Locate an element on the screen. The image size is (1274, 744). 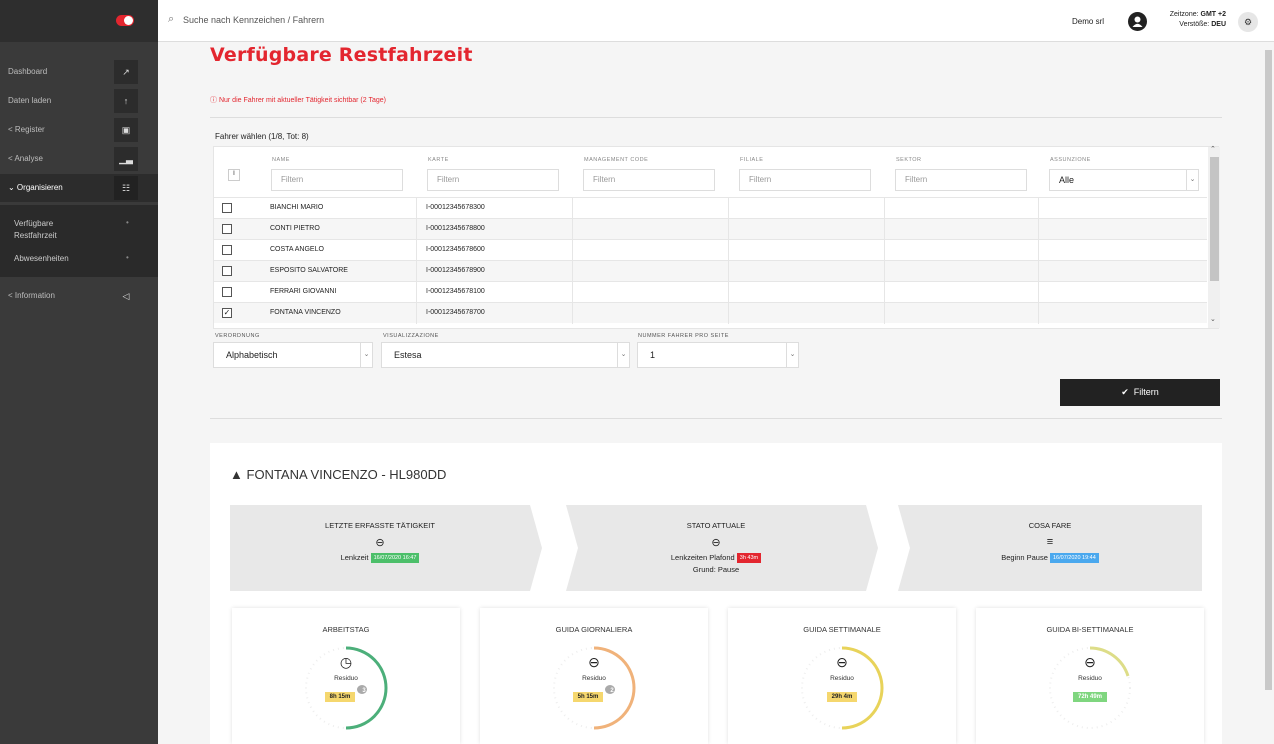
settings-button: ⚙ is located at coordinates (1248, 22).